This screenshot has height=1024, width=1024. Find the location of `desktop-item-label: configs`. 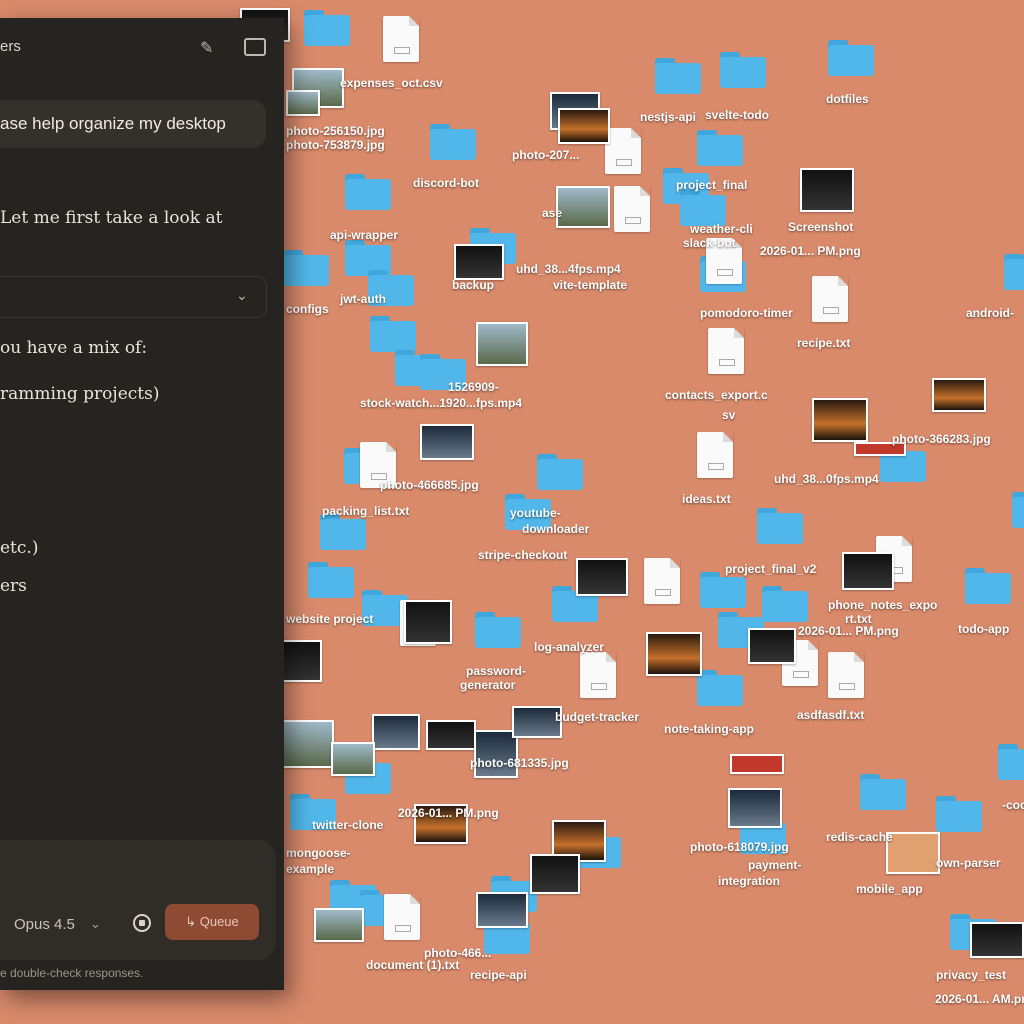

desktop-item-label: configs is located at coordinates (307, 309).